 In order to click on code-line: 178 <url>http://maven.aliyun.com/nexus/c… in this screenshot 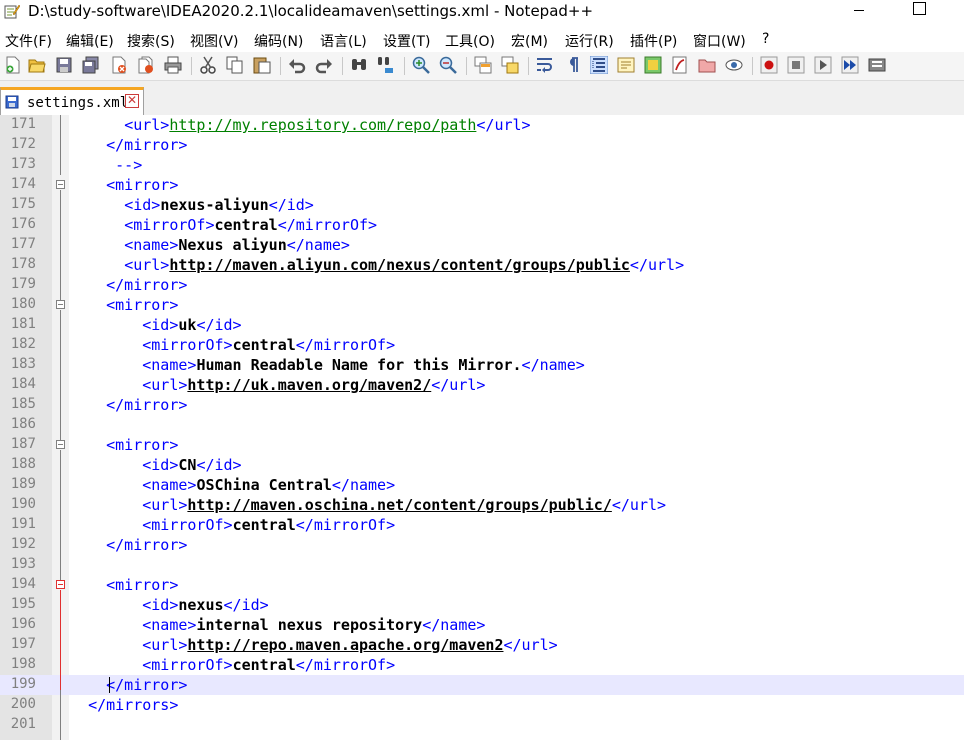, I will do `click(482, 265)`.